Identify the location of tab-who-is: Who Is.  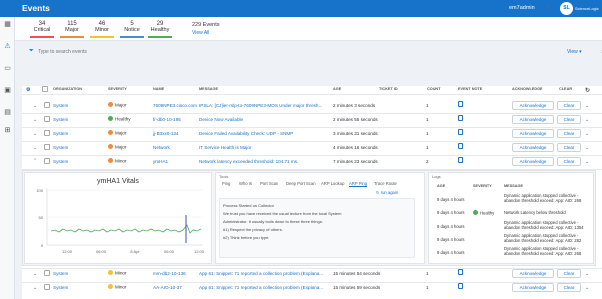
(245, 183).